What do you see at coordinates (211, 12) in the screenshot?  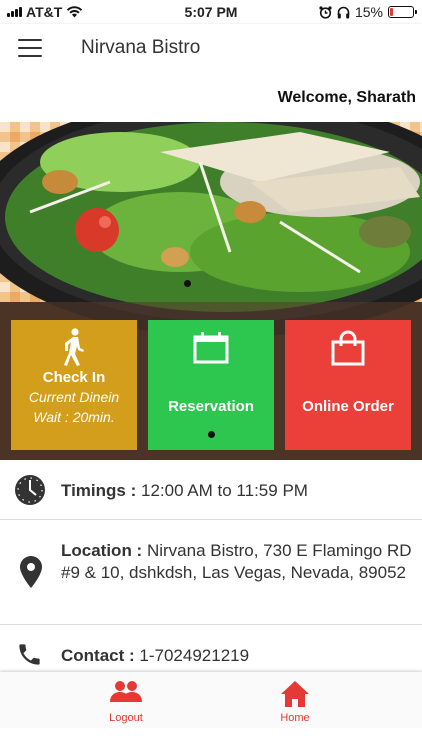 I see `status-bar: AT&T 5:07 PM 15%` at bounding box center [211, 12].